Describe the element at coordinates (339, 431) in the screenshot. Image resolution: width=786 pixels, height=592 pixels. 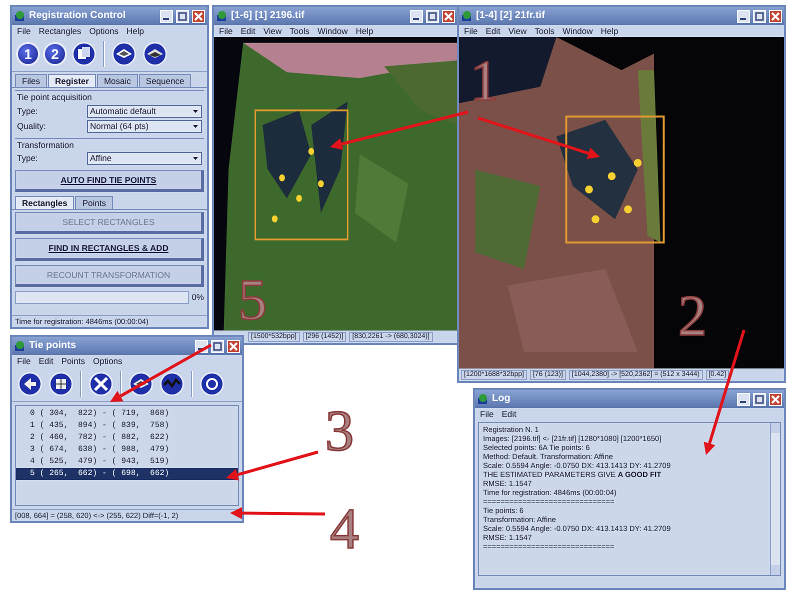
I see `callout-number: 3` at that location.